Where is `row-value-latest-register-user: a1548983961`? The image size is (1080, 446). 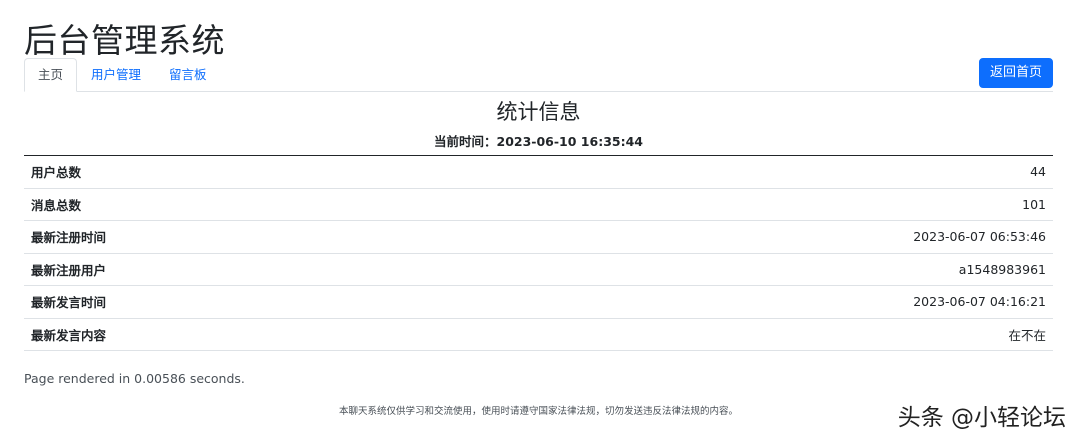
row-value-latest-register-user: a1548983961 is located at coordinates (732, 269).